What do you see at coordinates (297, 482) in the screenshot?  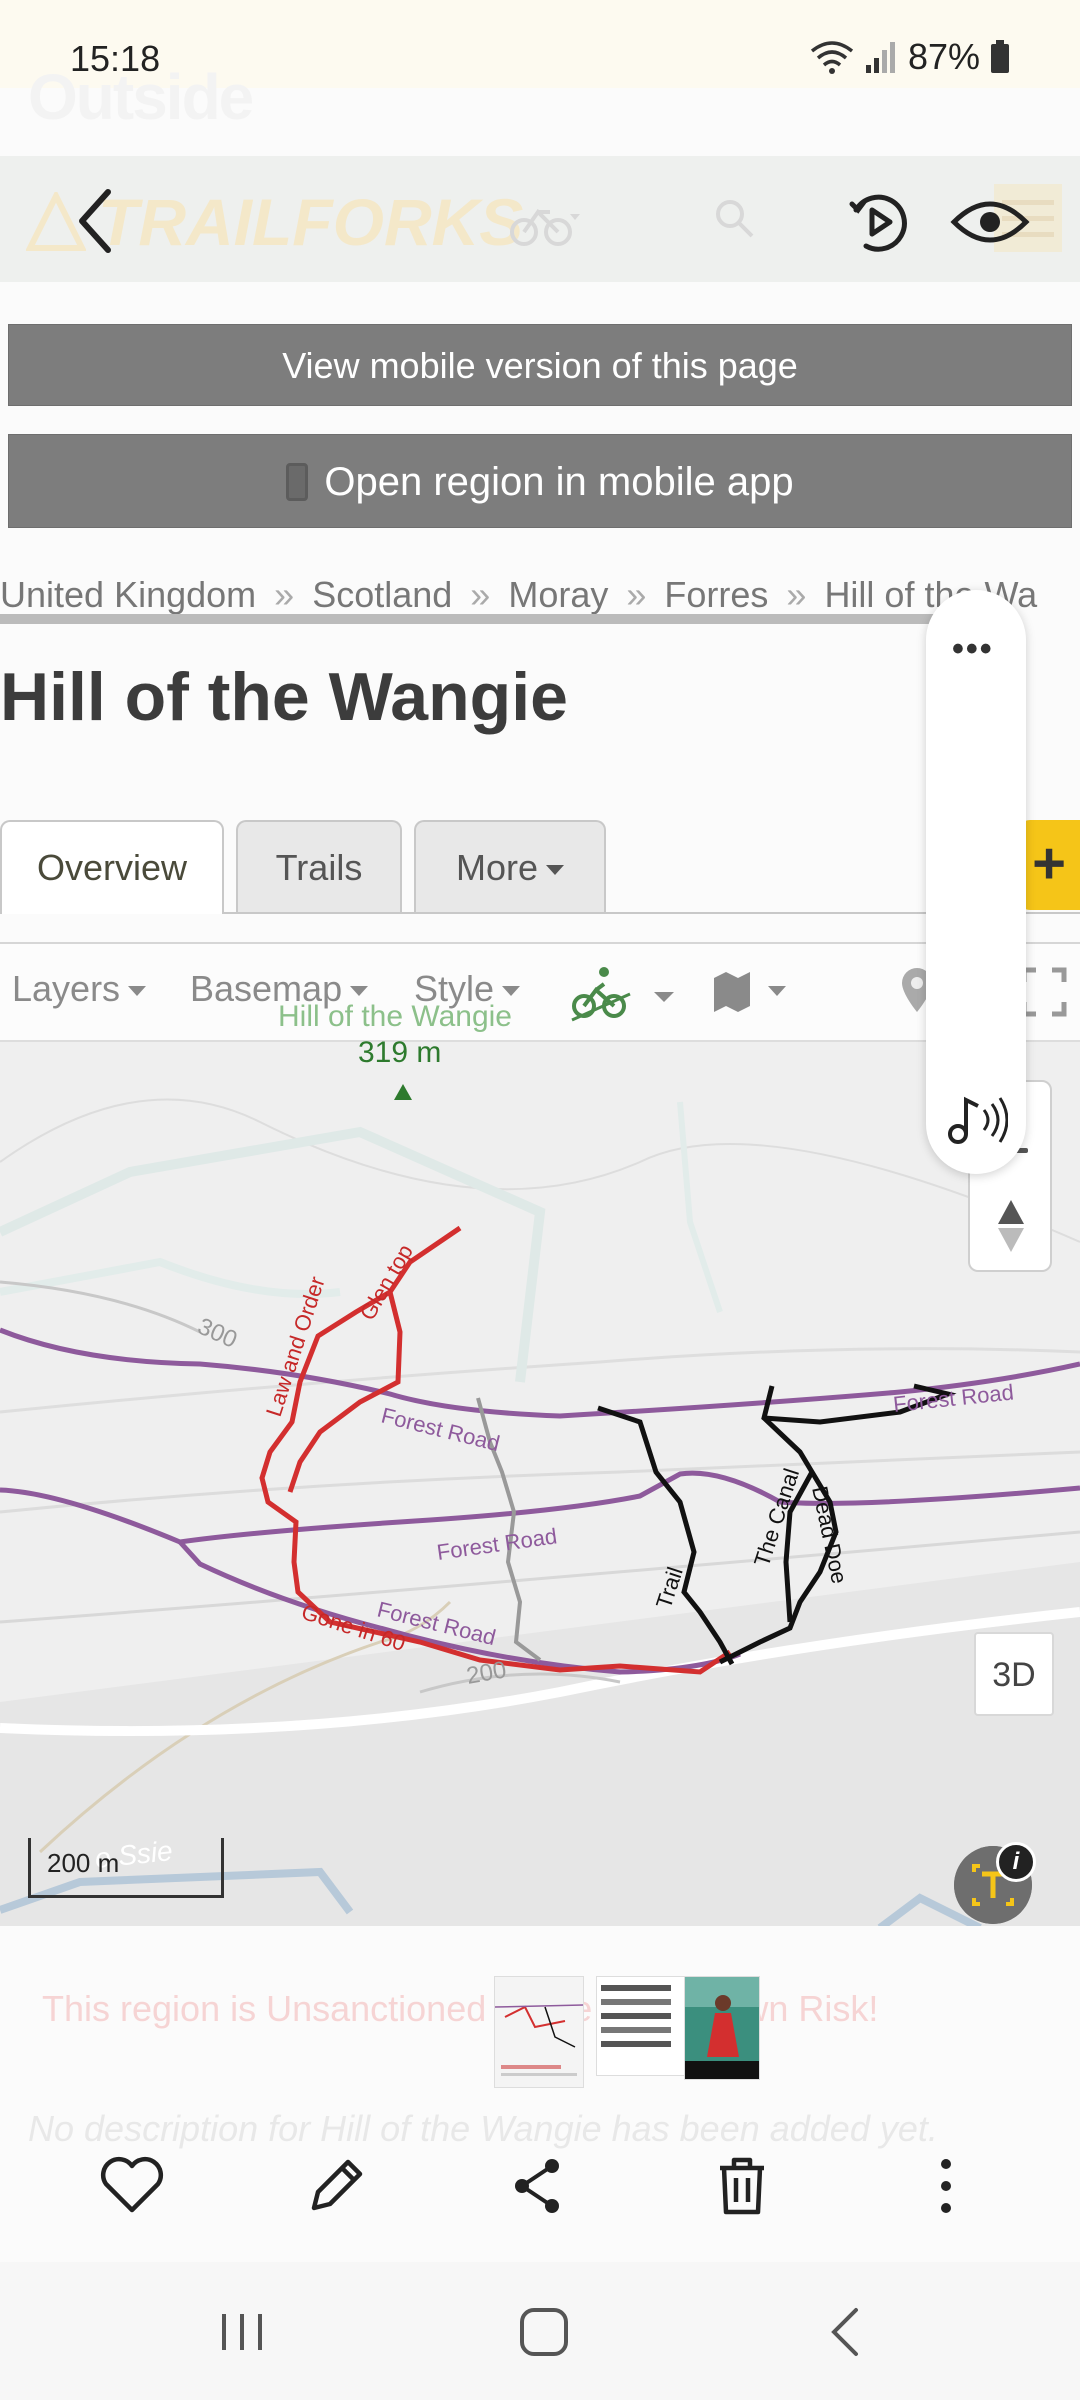 I see `phone-icon` at bounding box center [297, 482].